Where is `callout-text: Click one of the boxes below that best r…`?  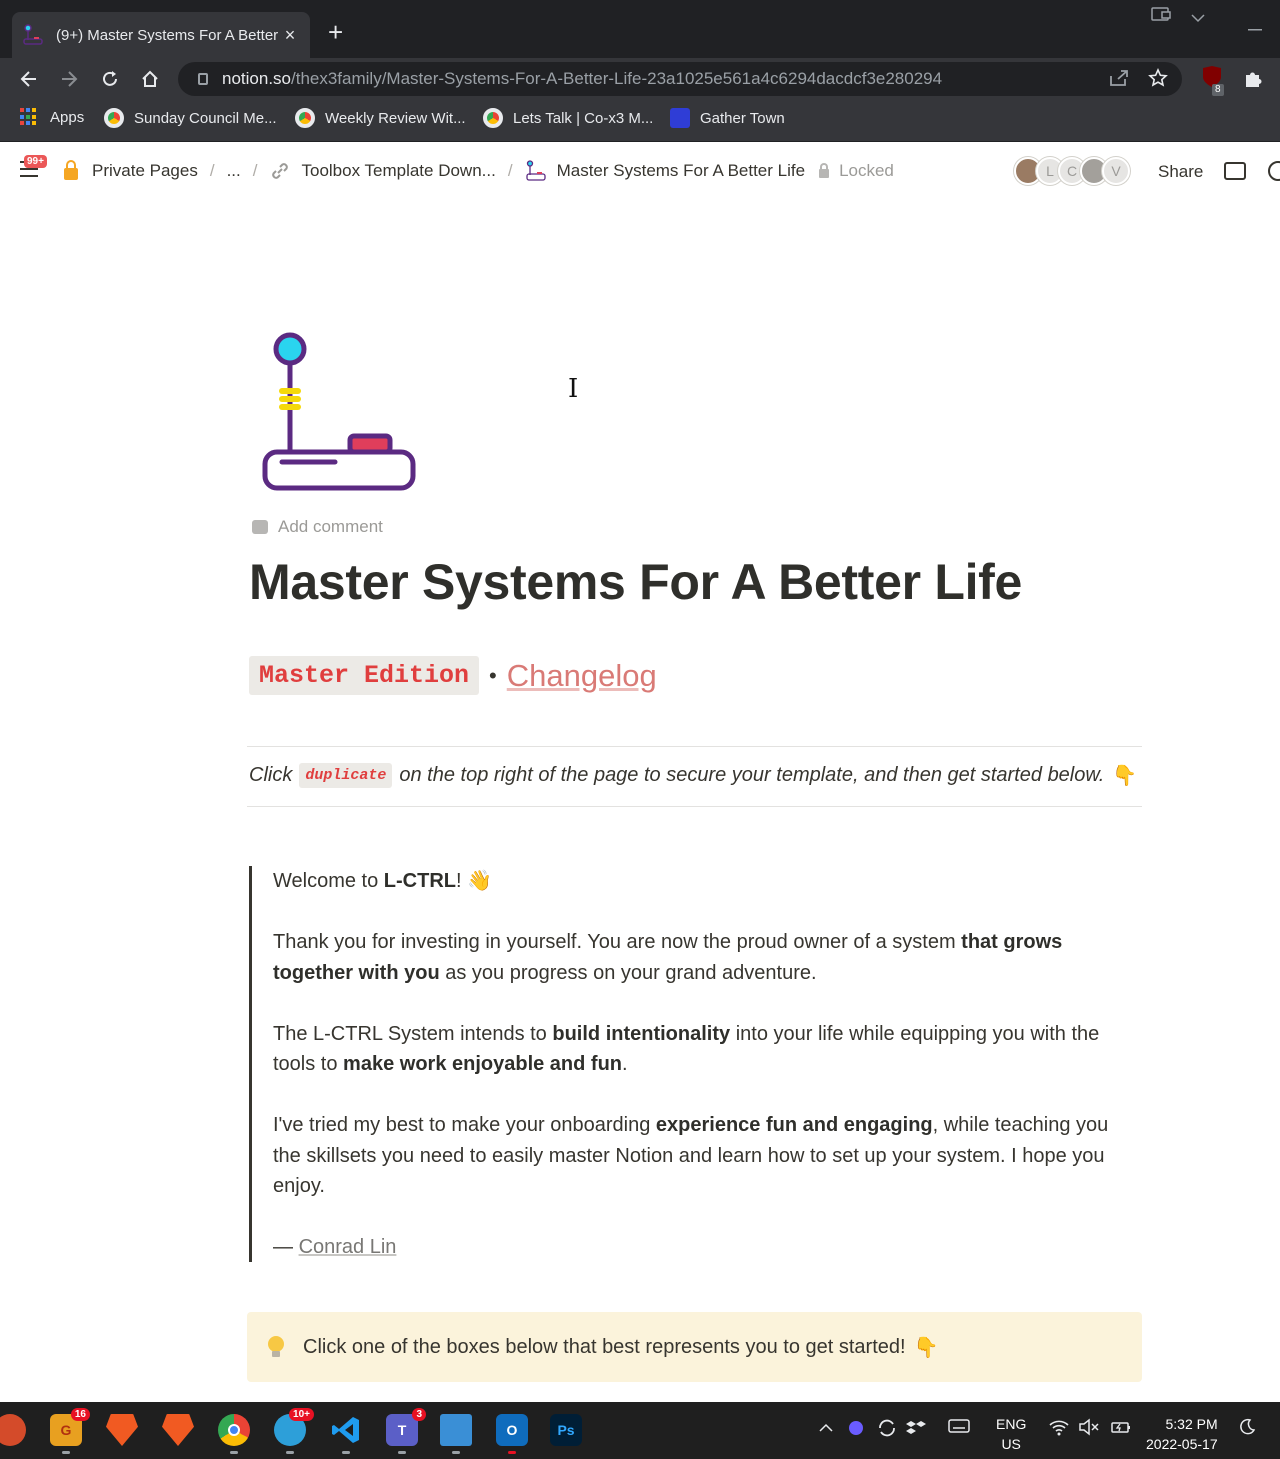 callout-text: Click one of the boxes below that best r… is located at coordinates (604, 1346).